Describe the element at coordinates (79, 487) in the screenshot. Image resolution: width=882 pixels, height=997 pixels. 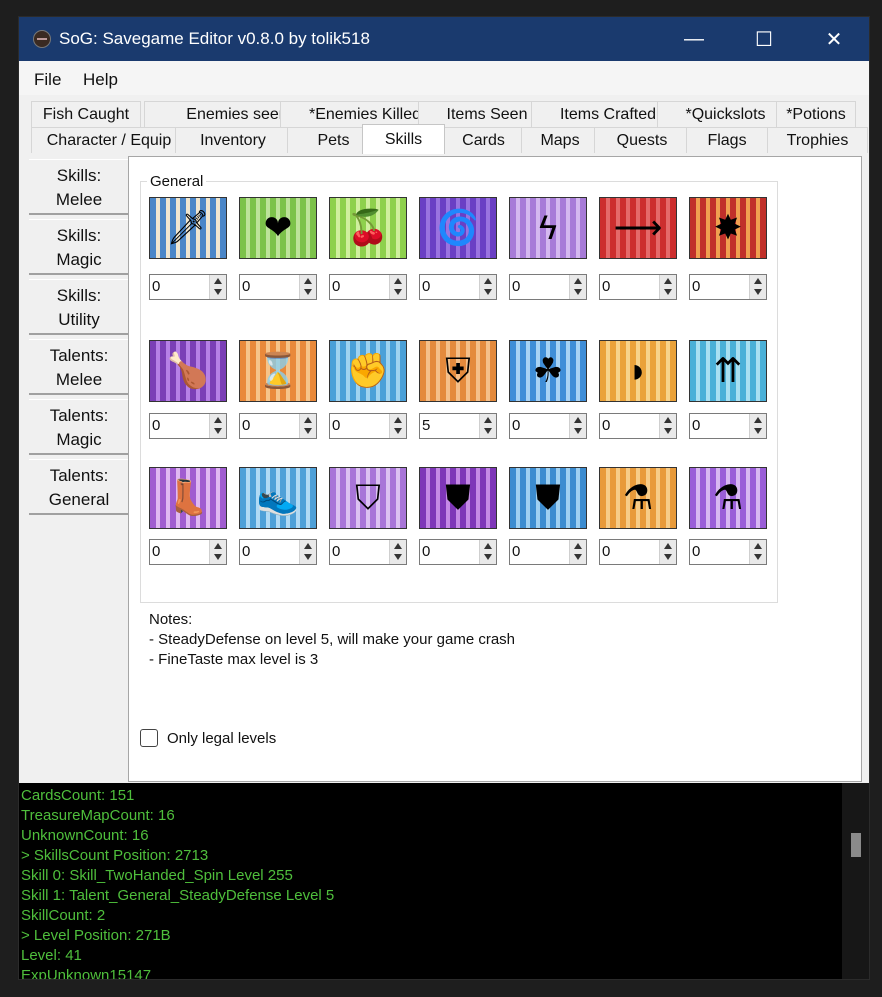
I see `side-tab-talents-general: Talents: General` at that location.